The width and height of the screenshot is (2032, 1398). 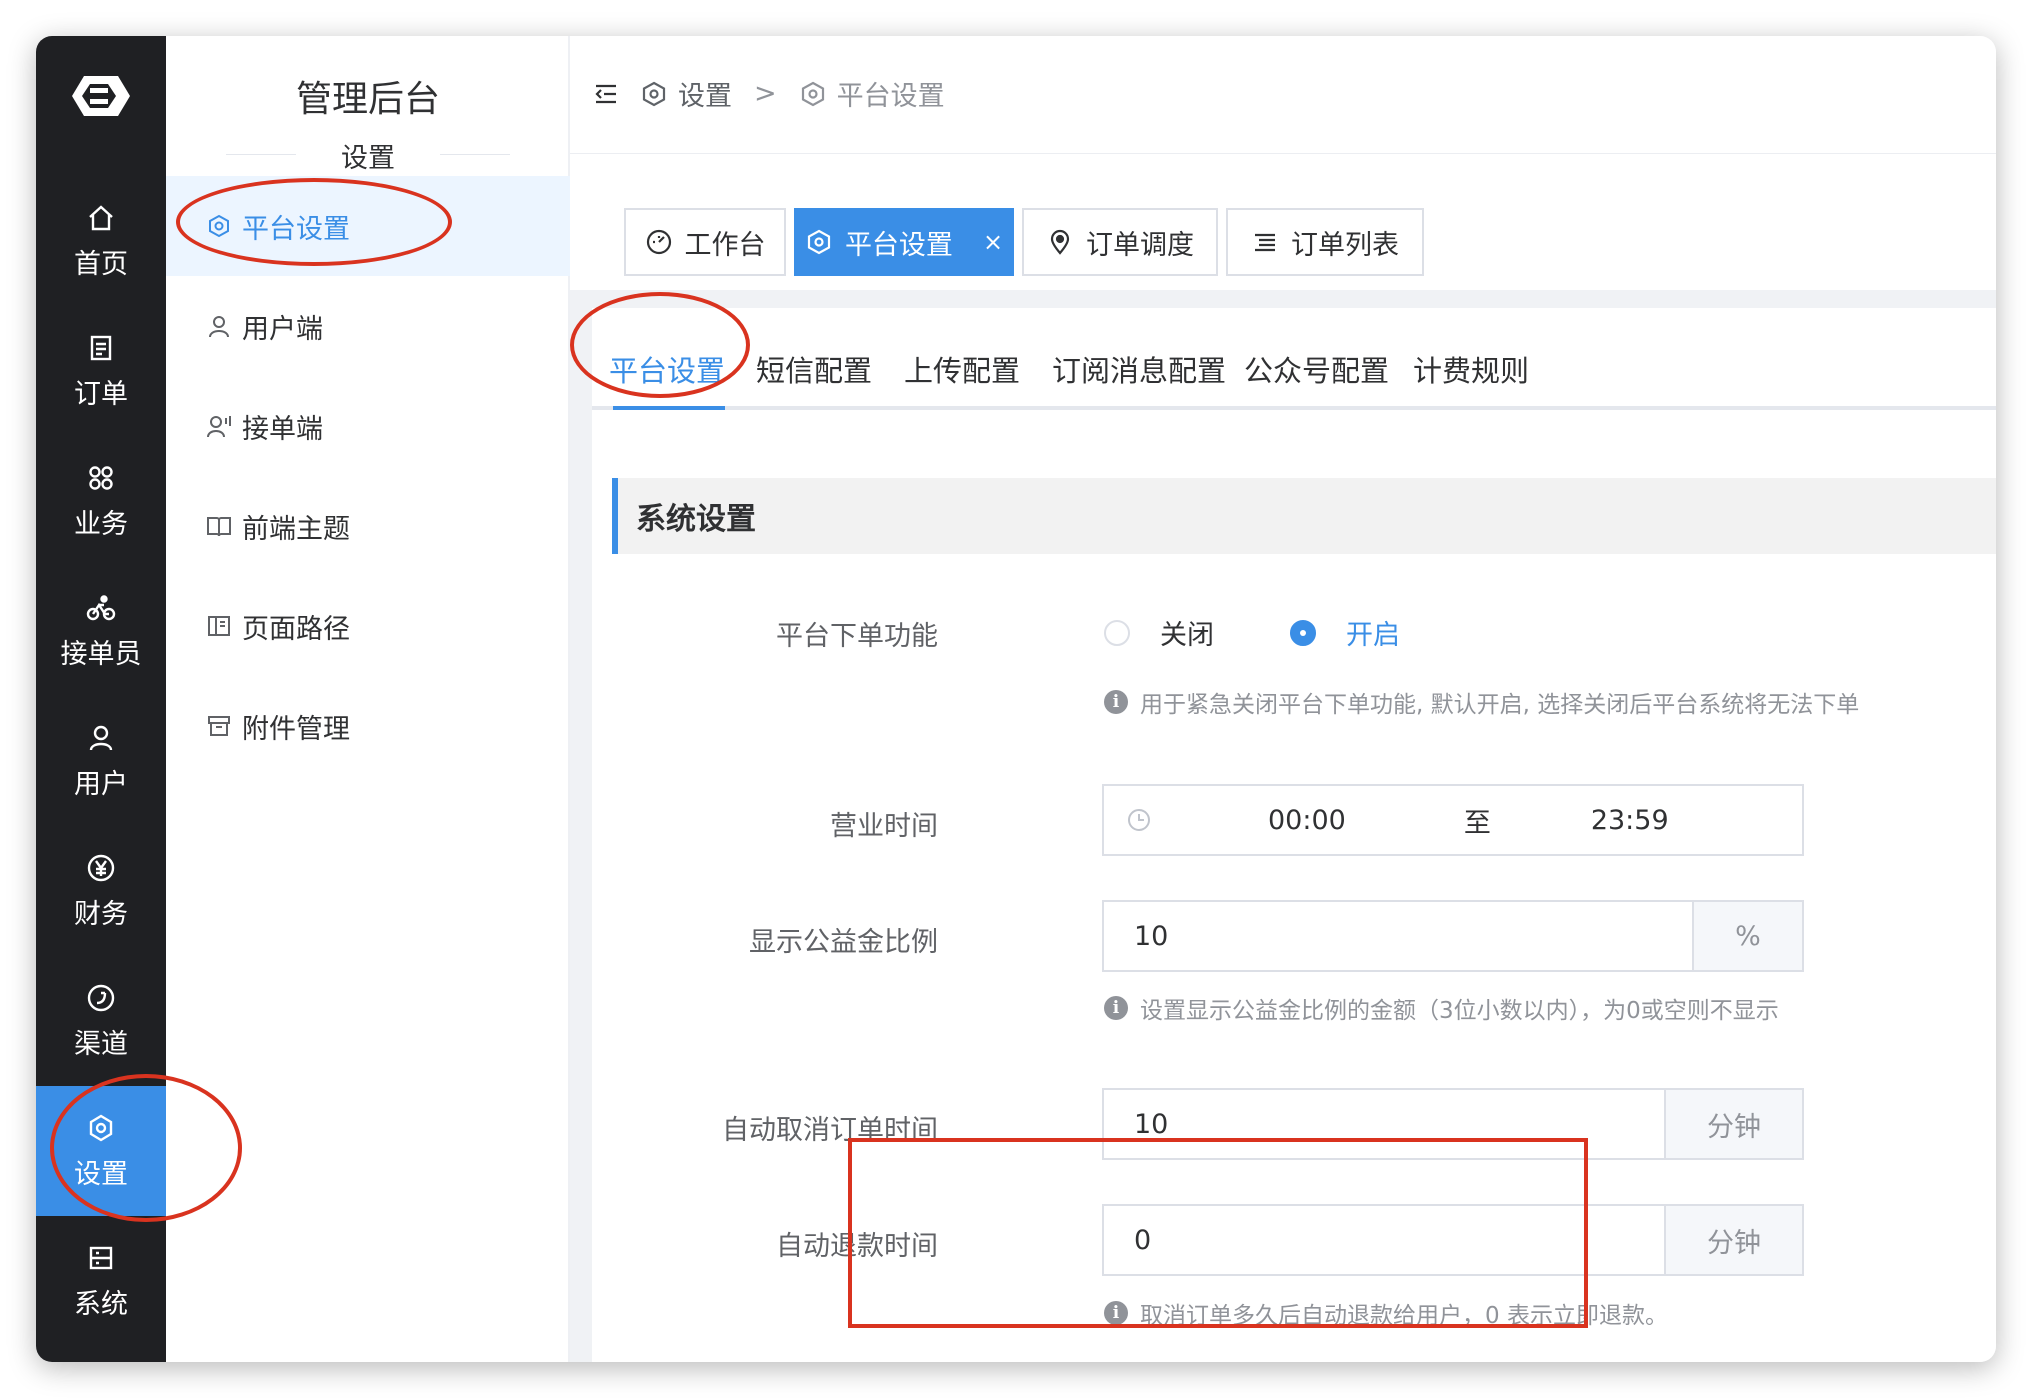 I want to click on business-icon, so click(x=101, y=477).